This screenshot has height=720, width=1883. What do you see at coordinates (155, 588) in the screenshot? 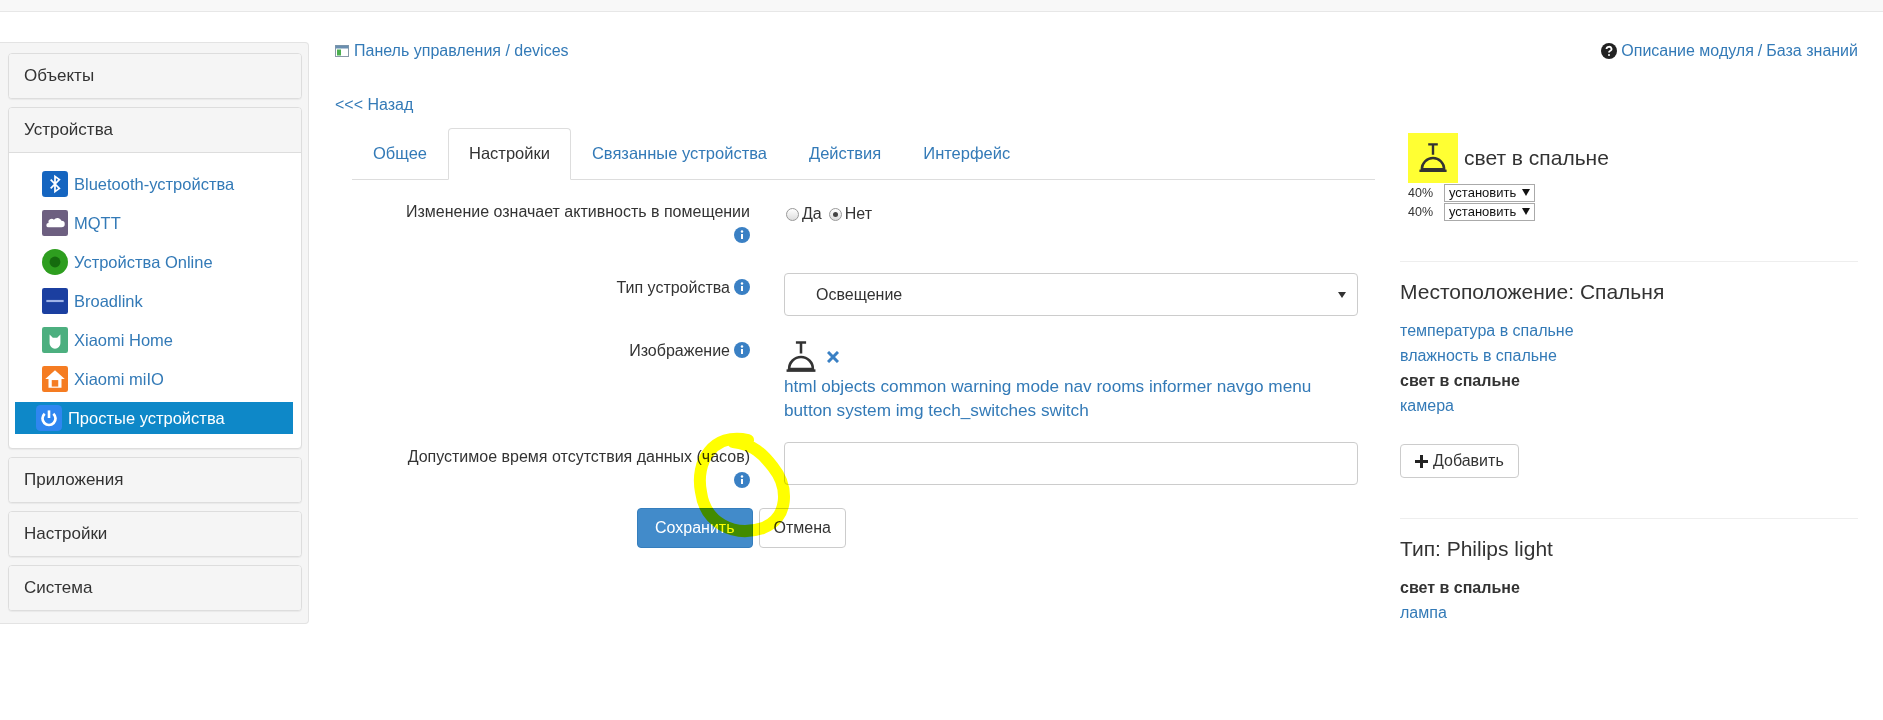
I see `section-header: Система` at bounding box center [155, 588].